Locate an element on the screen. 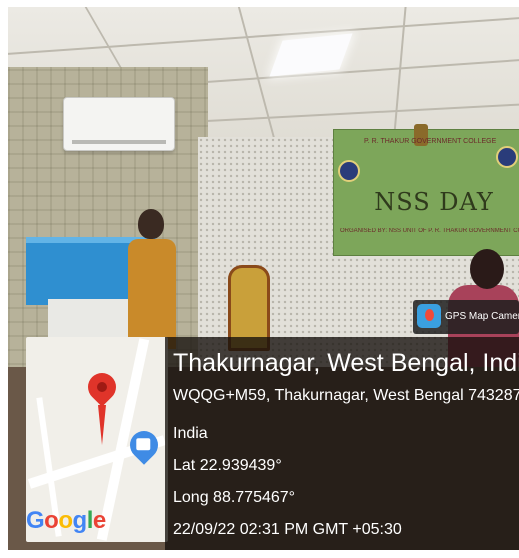 The height and width of the screenshot is (558, 519). google-logo-letter: g is located at coordinates (80, 520).